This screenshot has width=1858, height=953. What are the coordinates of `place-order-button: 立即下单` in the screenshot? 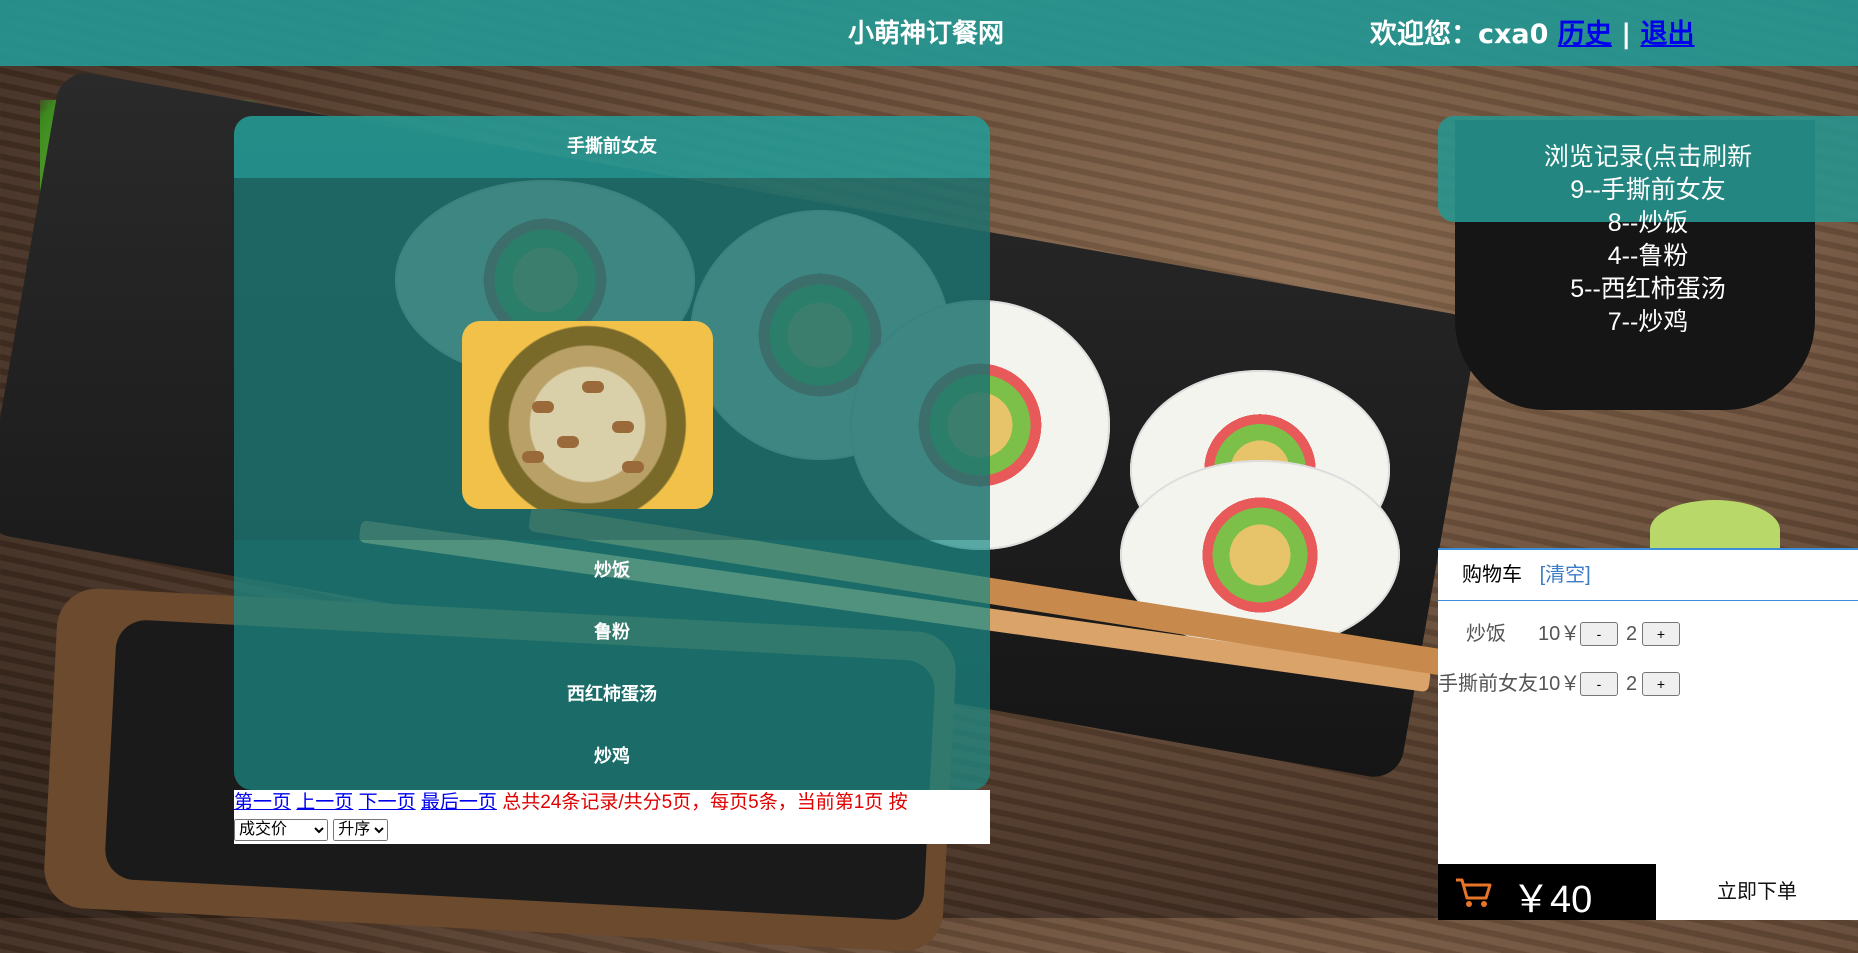 It's located at (1757, 892).